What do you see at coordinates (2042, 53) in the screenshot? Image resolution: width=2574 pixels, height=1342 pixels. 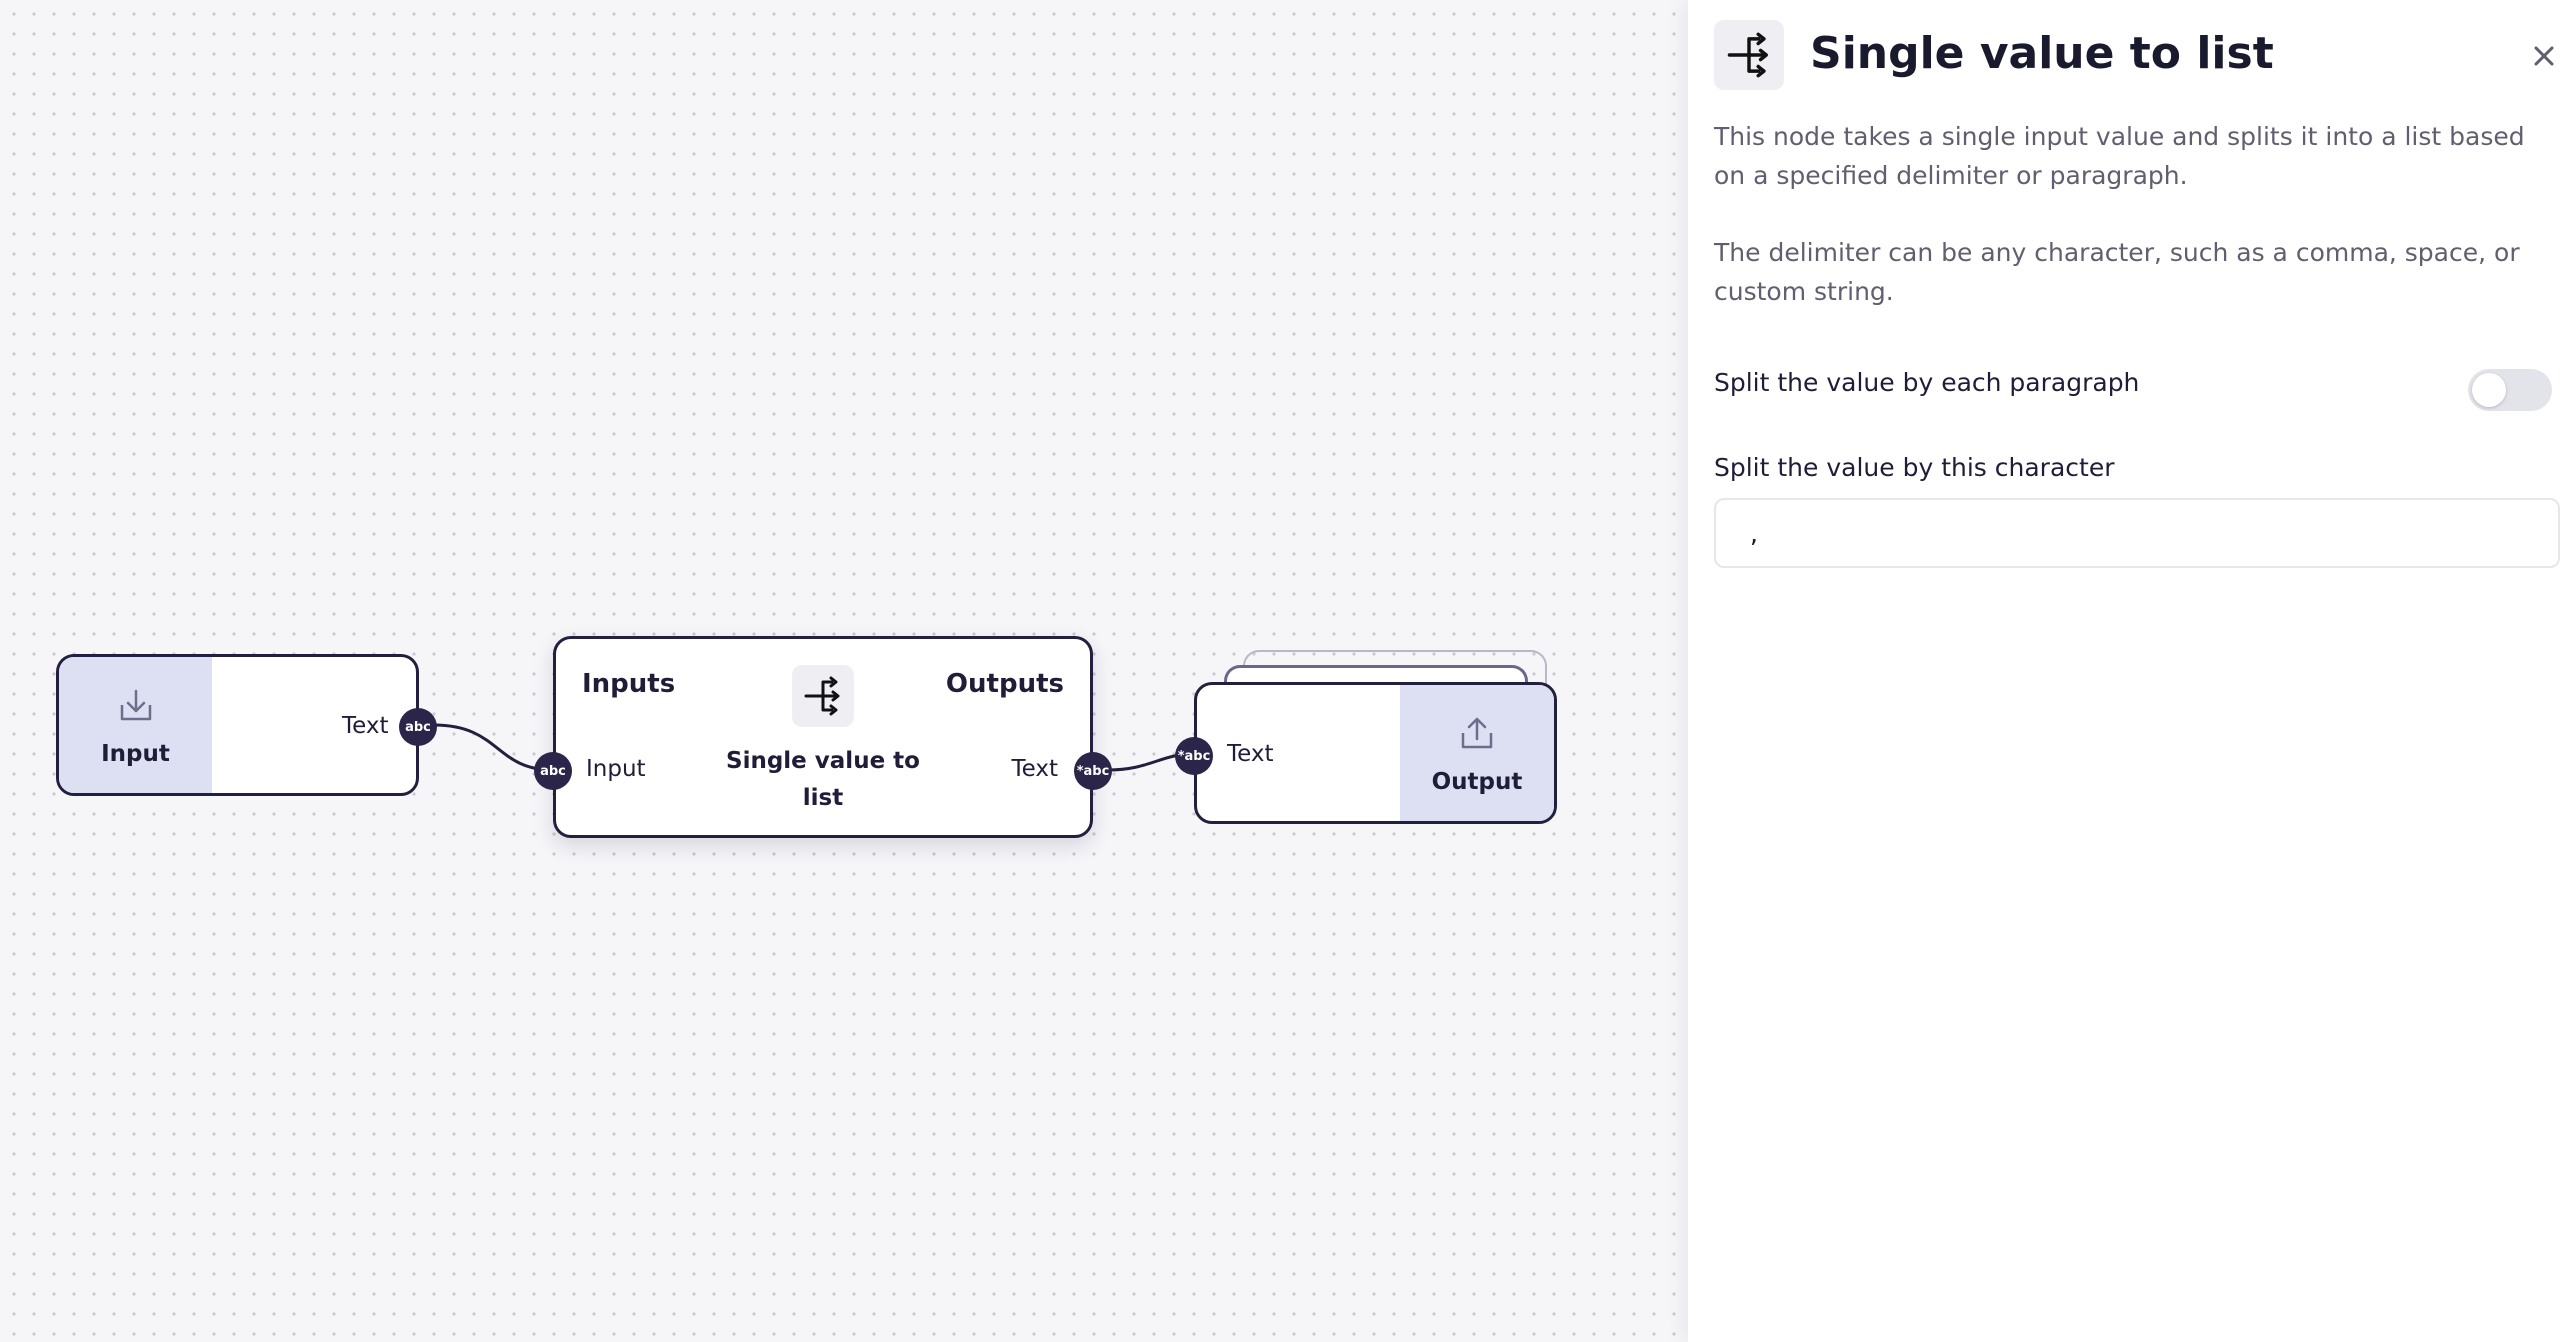 I see `panel-title: Single value to list` at bounding box center [2042, 53].